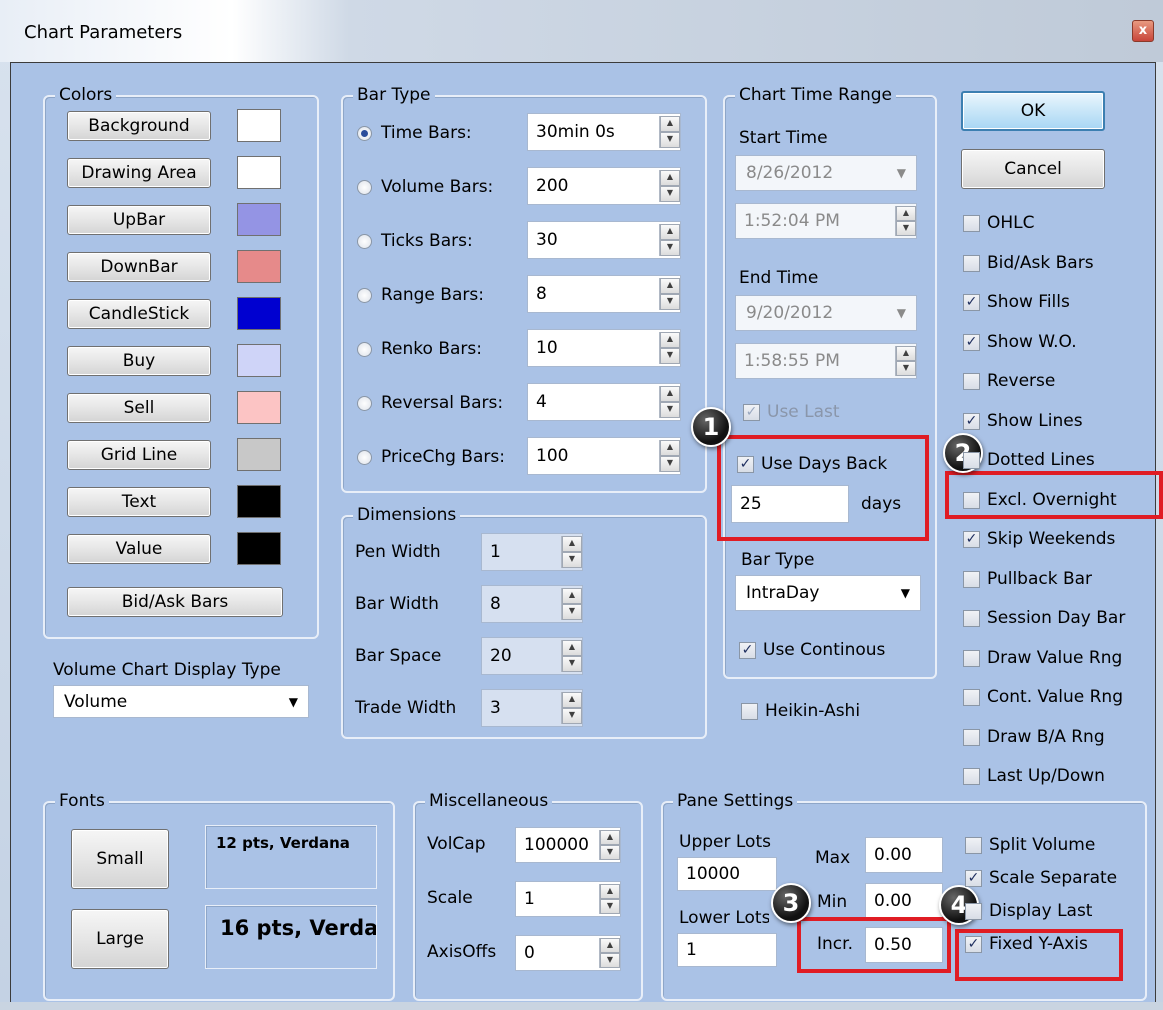  Describe the element at coordinates (828, 593) in the screenshot. I see `time-range-bar-type-select: IntraDay ▼` at that location.